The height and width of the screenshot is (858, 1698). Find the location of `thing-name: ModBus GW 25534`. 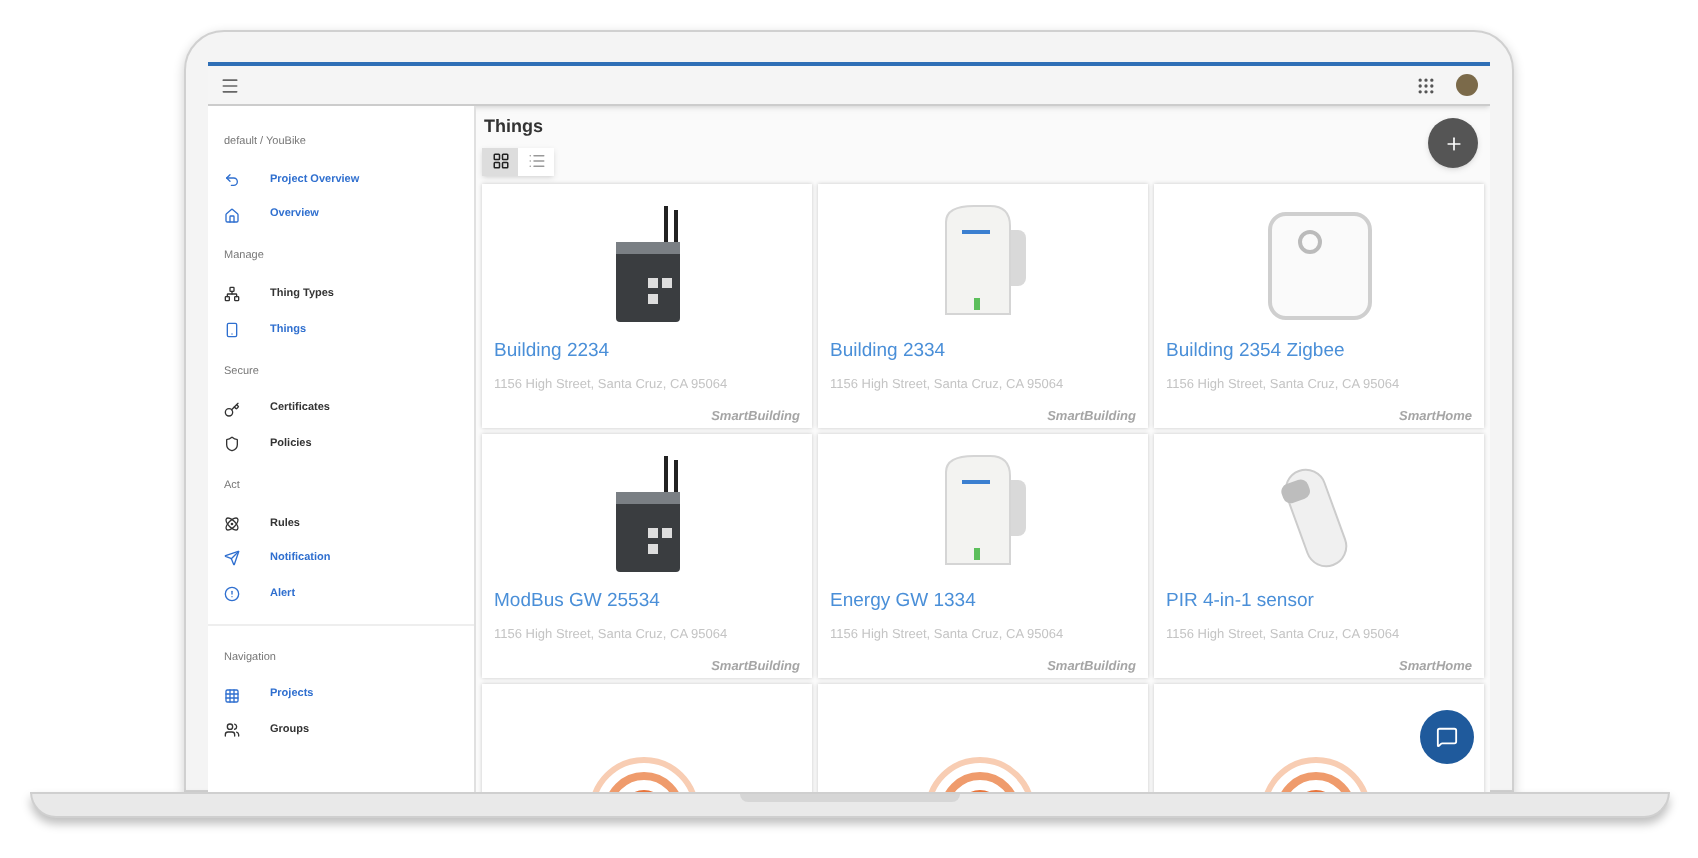

thing-name: ModBus GW 25534 is located at coordinates (647, 601).